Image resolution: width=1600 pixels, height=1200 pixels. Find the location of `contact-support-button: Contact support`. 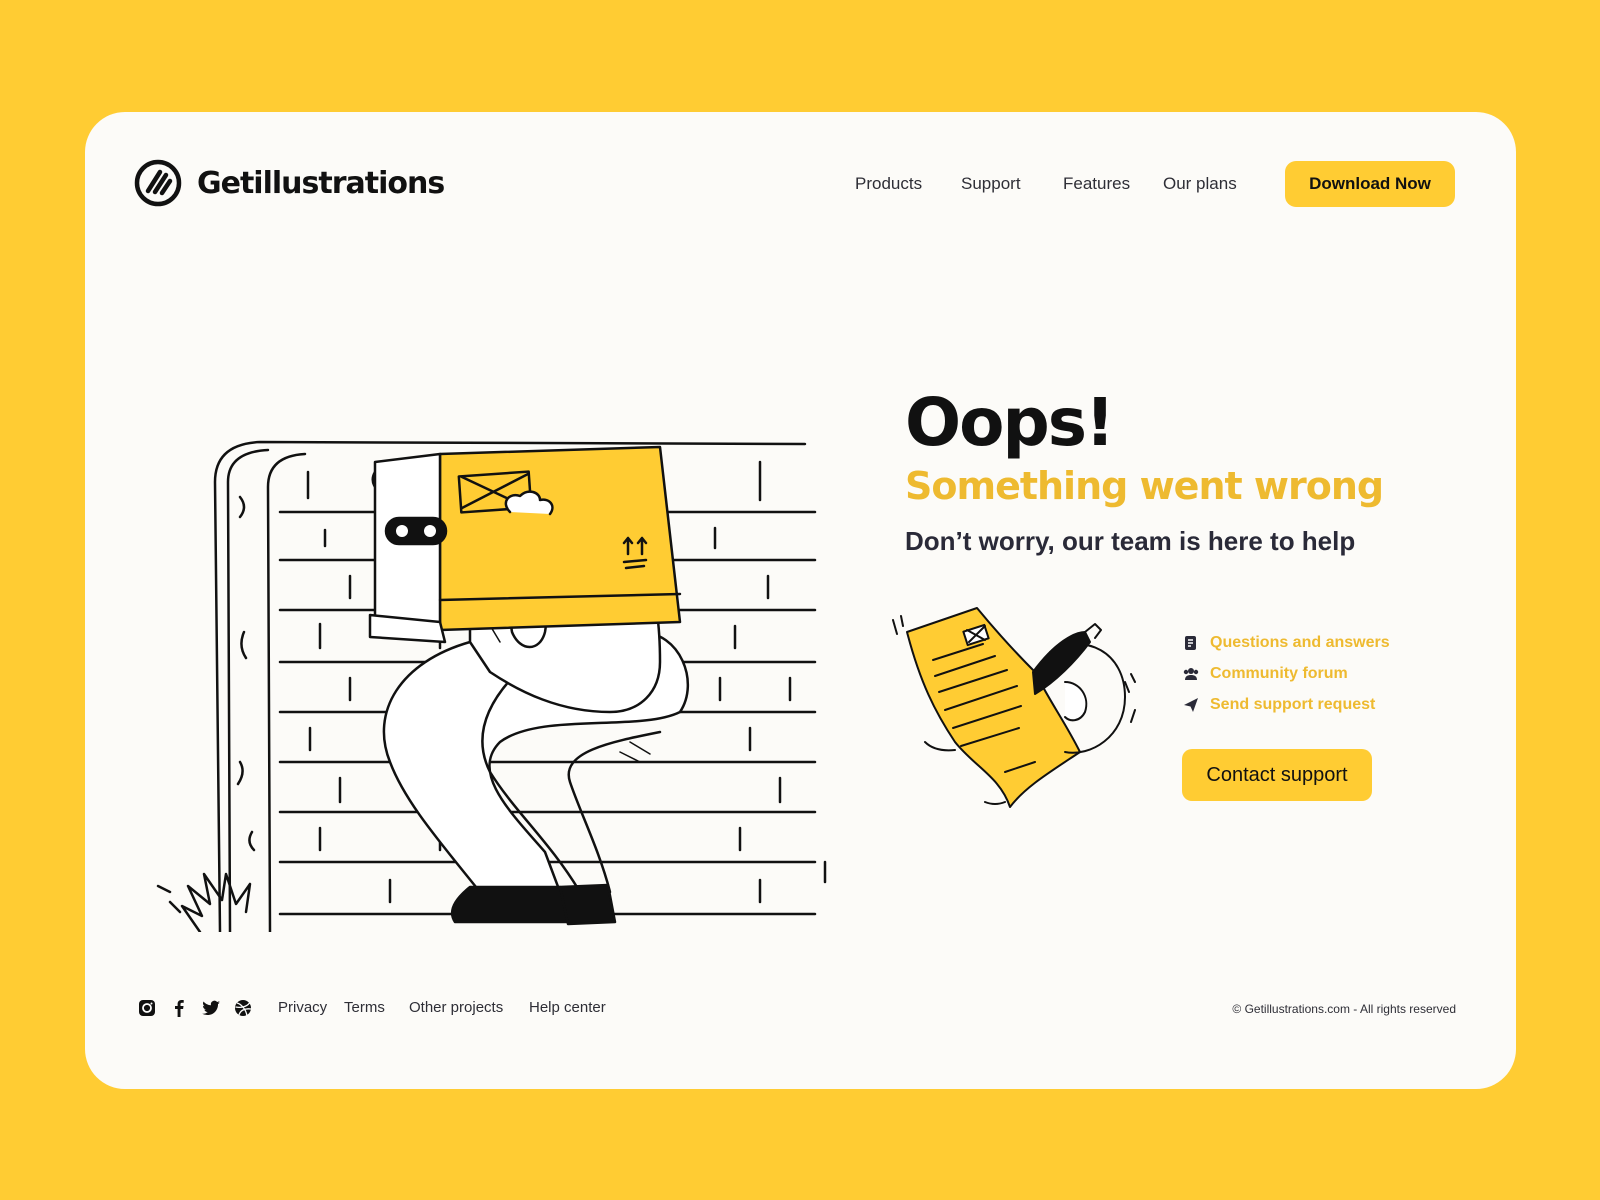

contact-support-button: Contact support is located at coordinates (1277, 775).